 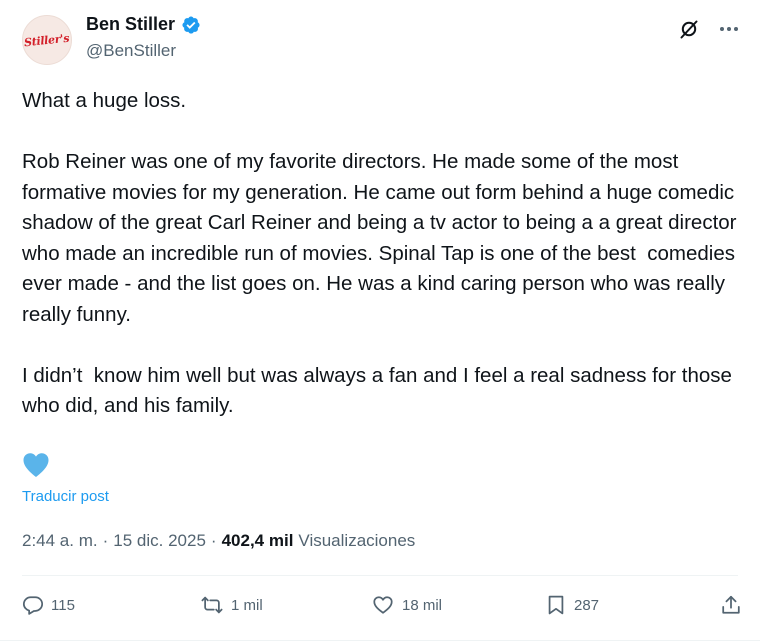 I want to click on share-button, so click(x=731, y=605).